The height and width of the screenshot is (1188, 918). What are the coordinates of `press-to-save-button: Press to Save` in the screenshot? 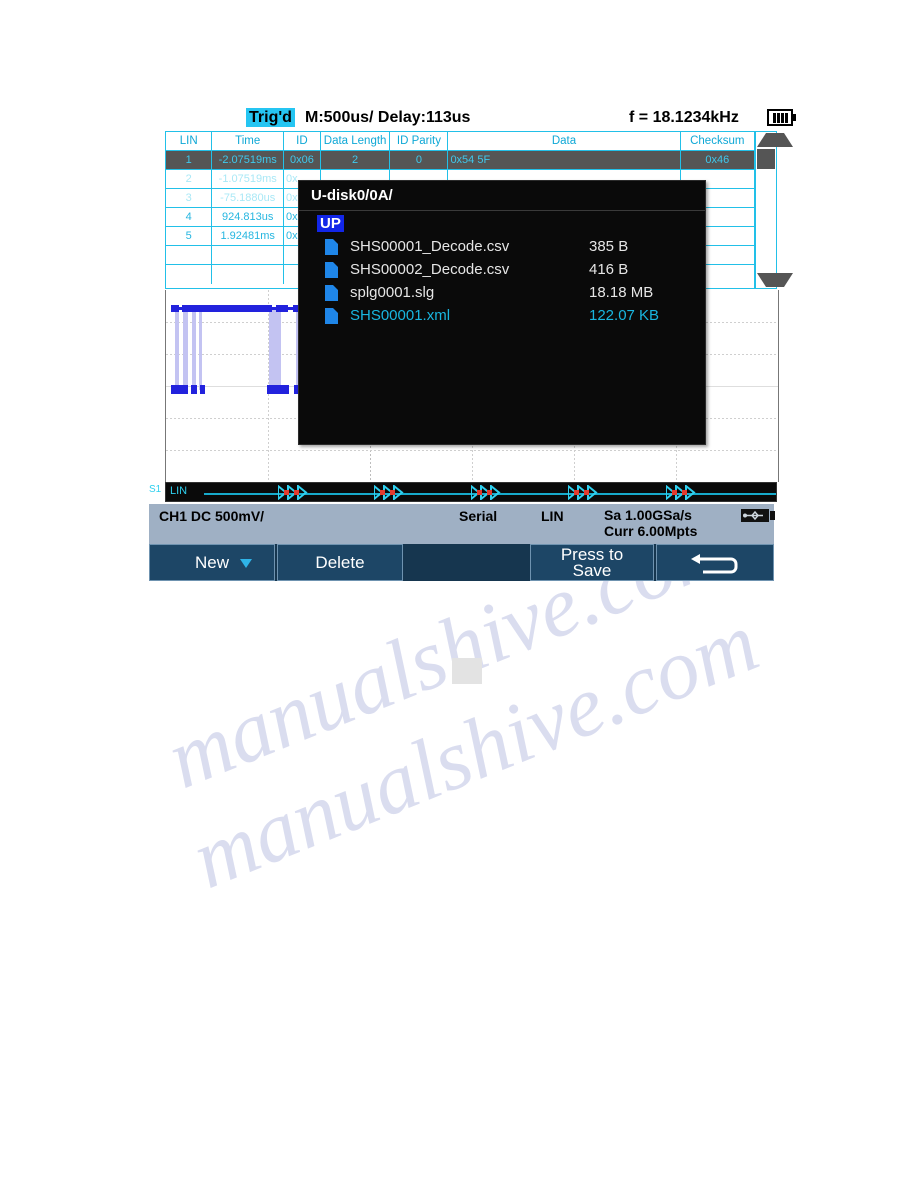 It's located at (592, 562).